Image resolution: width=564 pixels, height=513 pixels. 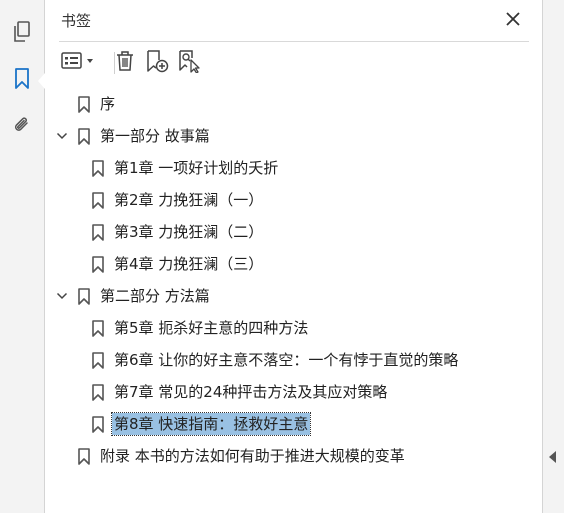 I want to click on bookmark-item: 第7章 常见的24种抨击方法及其应对策略, so click(x=239, y=392).